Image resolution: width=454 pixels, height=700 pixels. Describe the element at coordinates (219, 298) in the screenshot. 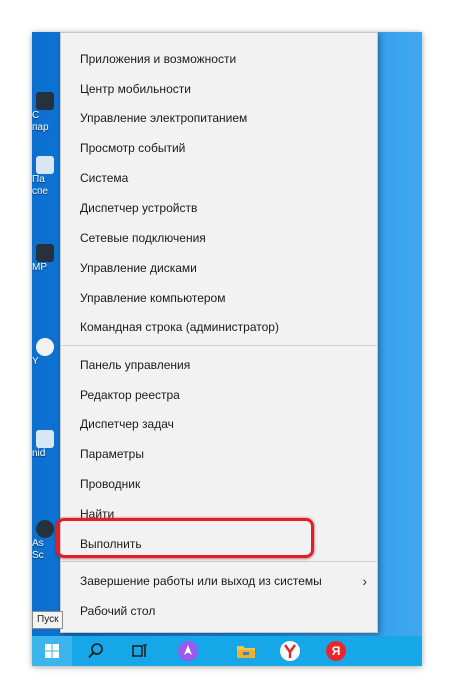

I see `menu-item-computer-management: Управление компьютером` at that location.